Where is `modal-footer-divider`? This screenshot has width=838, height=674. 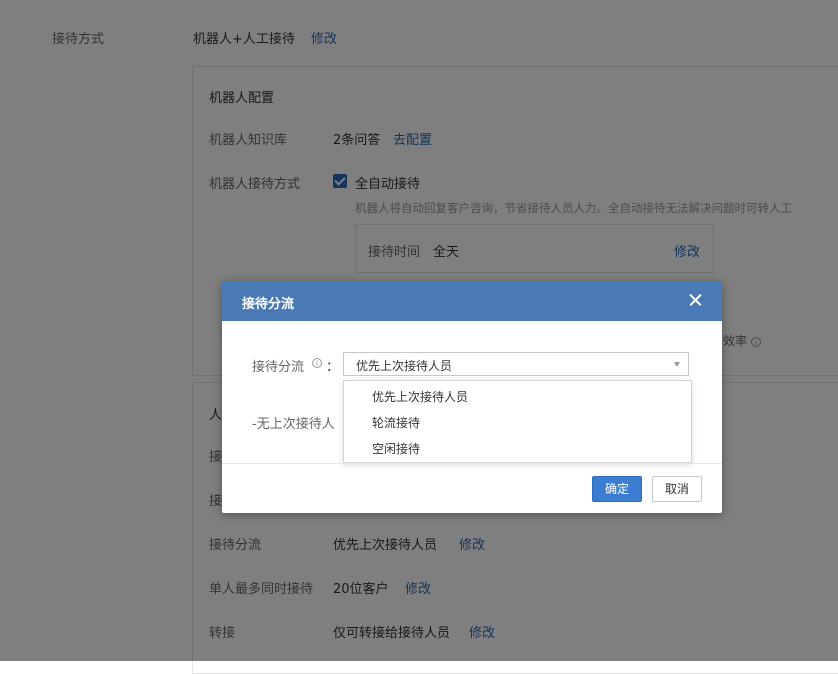
modal-footer-divider is located at coordinates (472, 463).